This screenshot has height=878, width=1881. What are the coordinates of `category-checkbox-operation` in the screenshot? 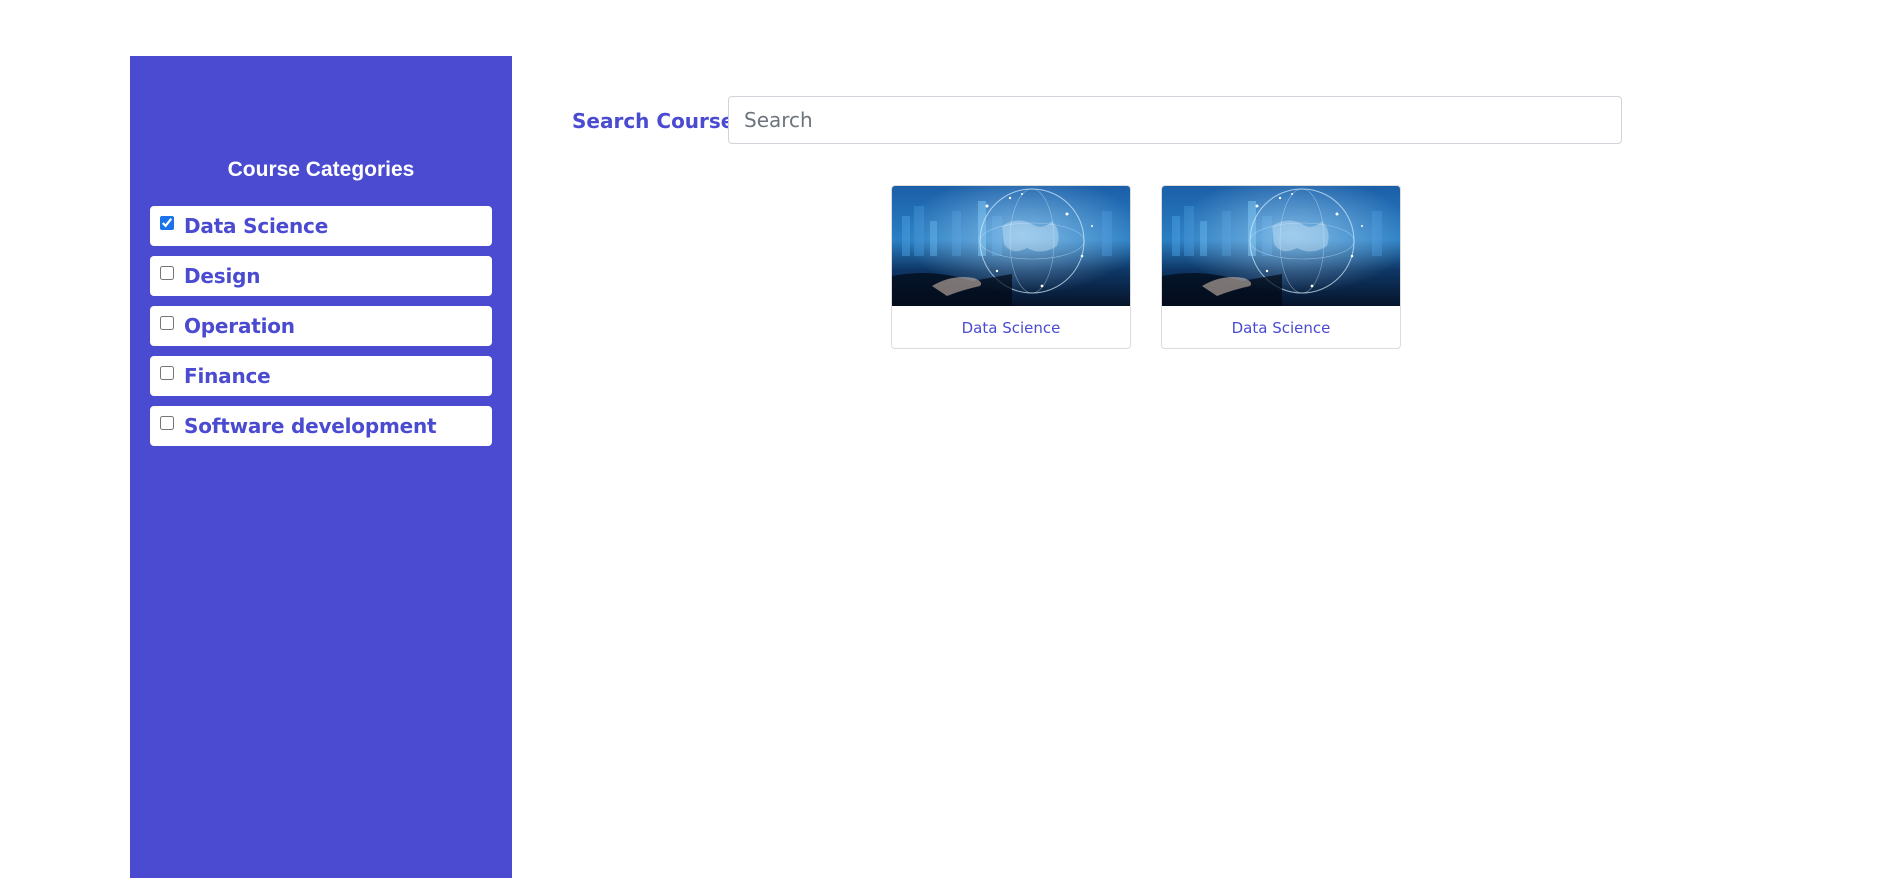 It's located at (167, 323).